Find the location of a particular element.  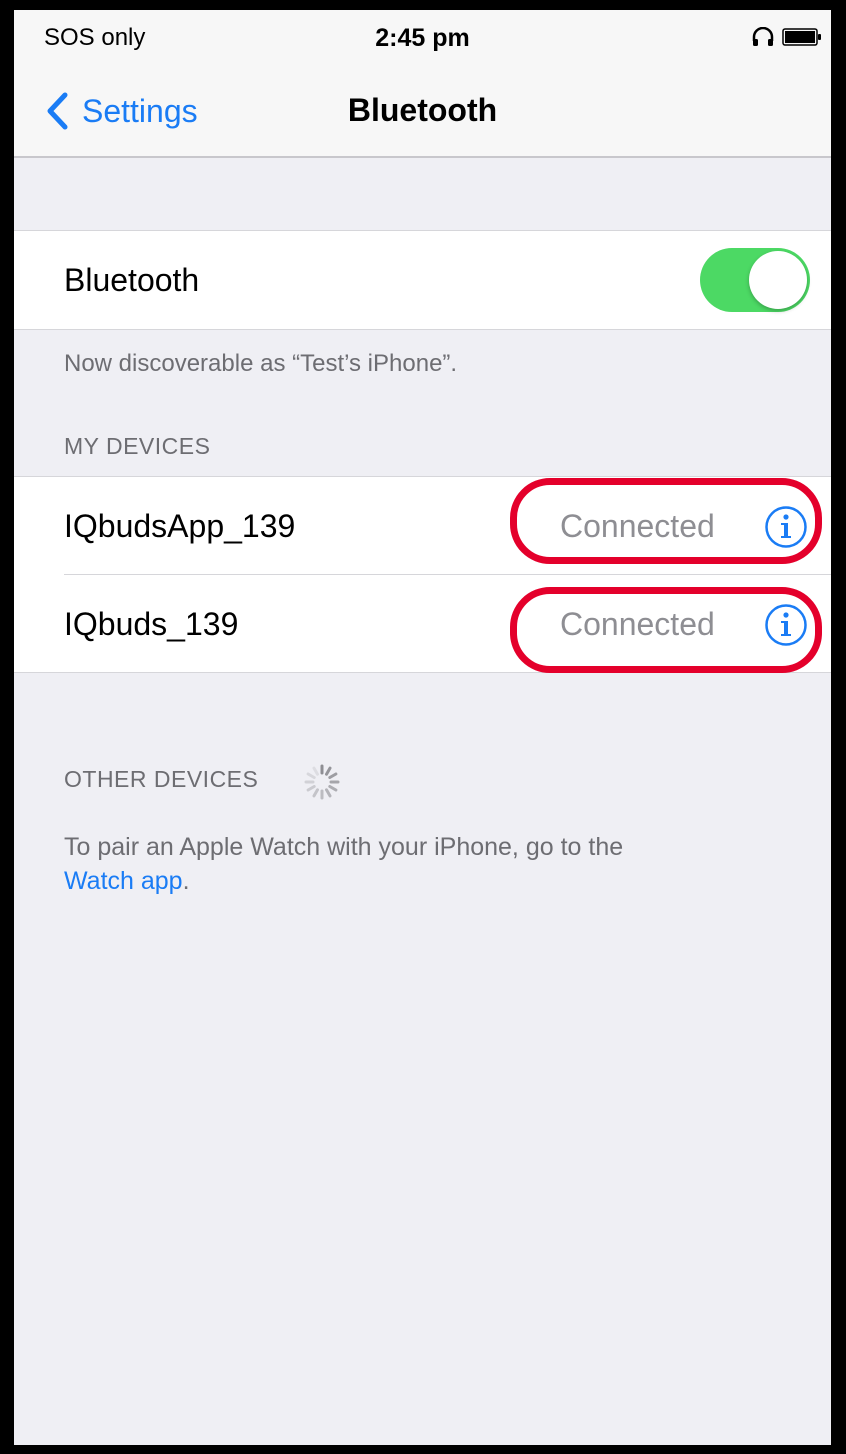

watch-app-link: Watch app is located at coordinates (123, 881).